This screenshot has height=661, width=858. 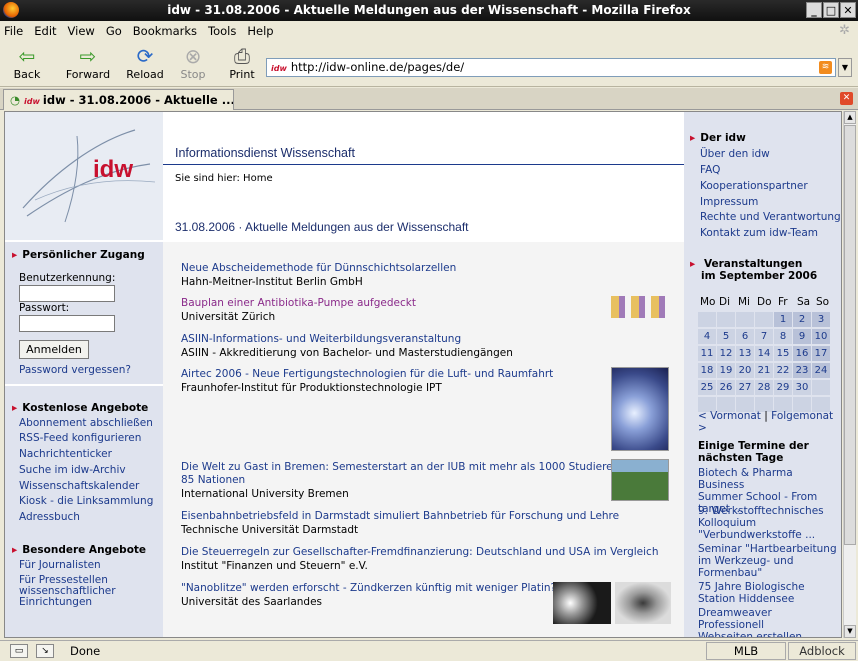 What do you see at coordinates (745, 370) in the screenshot?
I see `calendar-day: 20` at bounding box center [745, 370].